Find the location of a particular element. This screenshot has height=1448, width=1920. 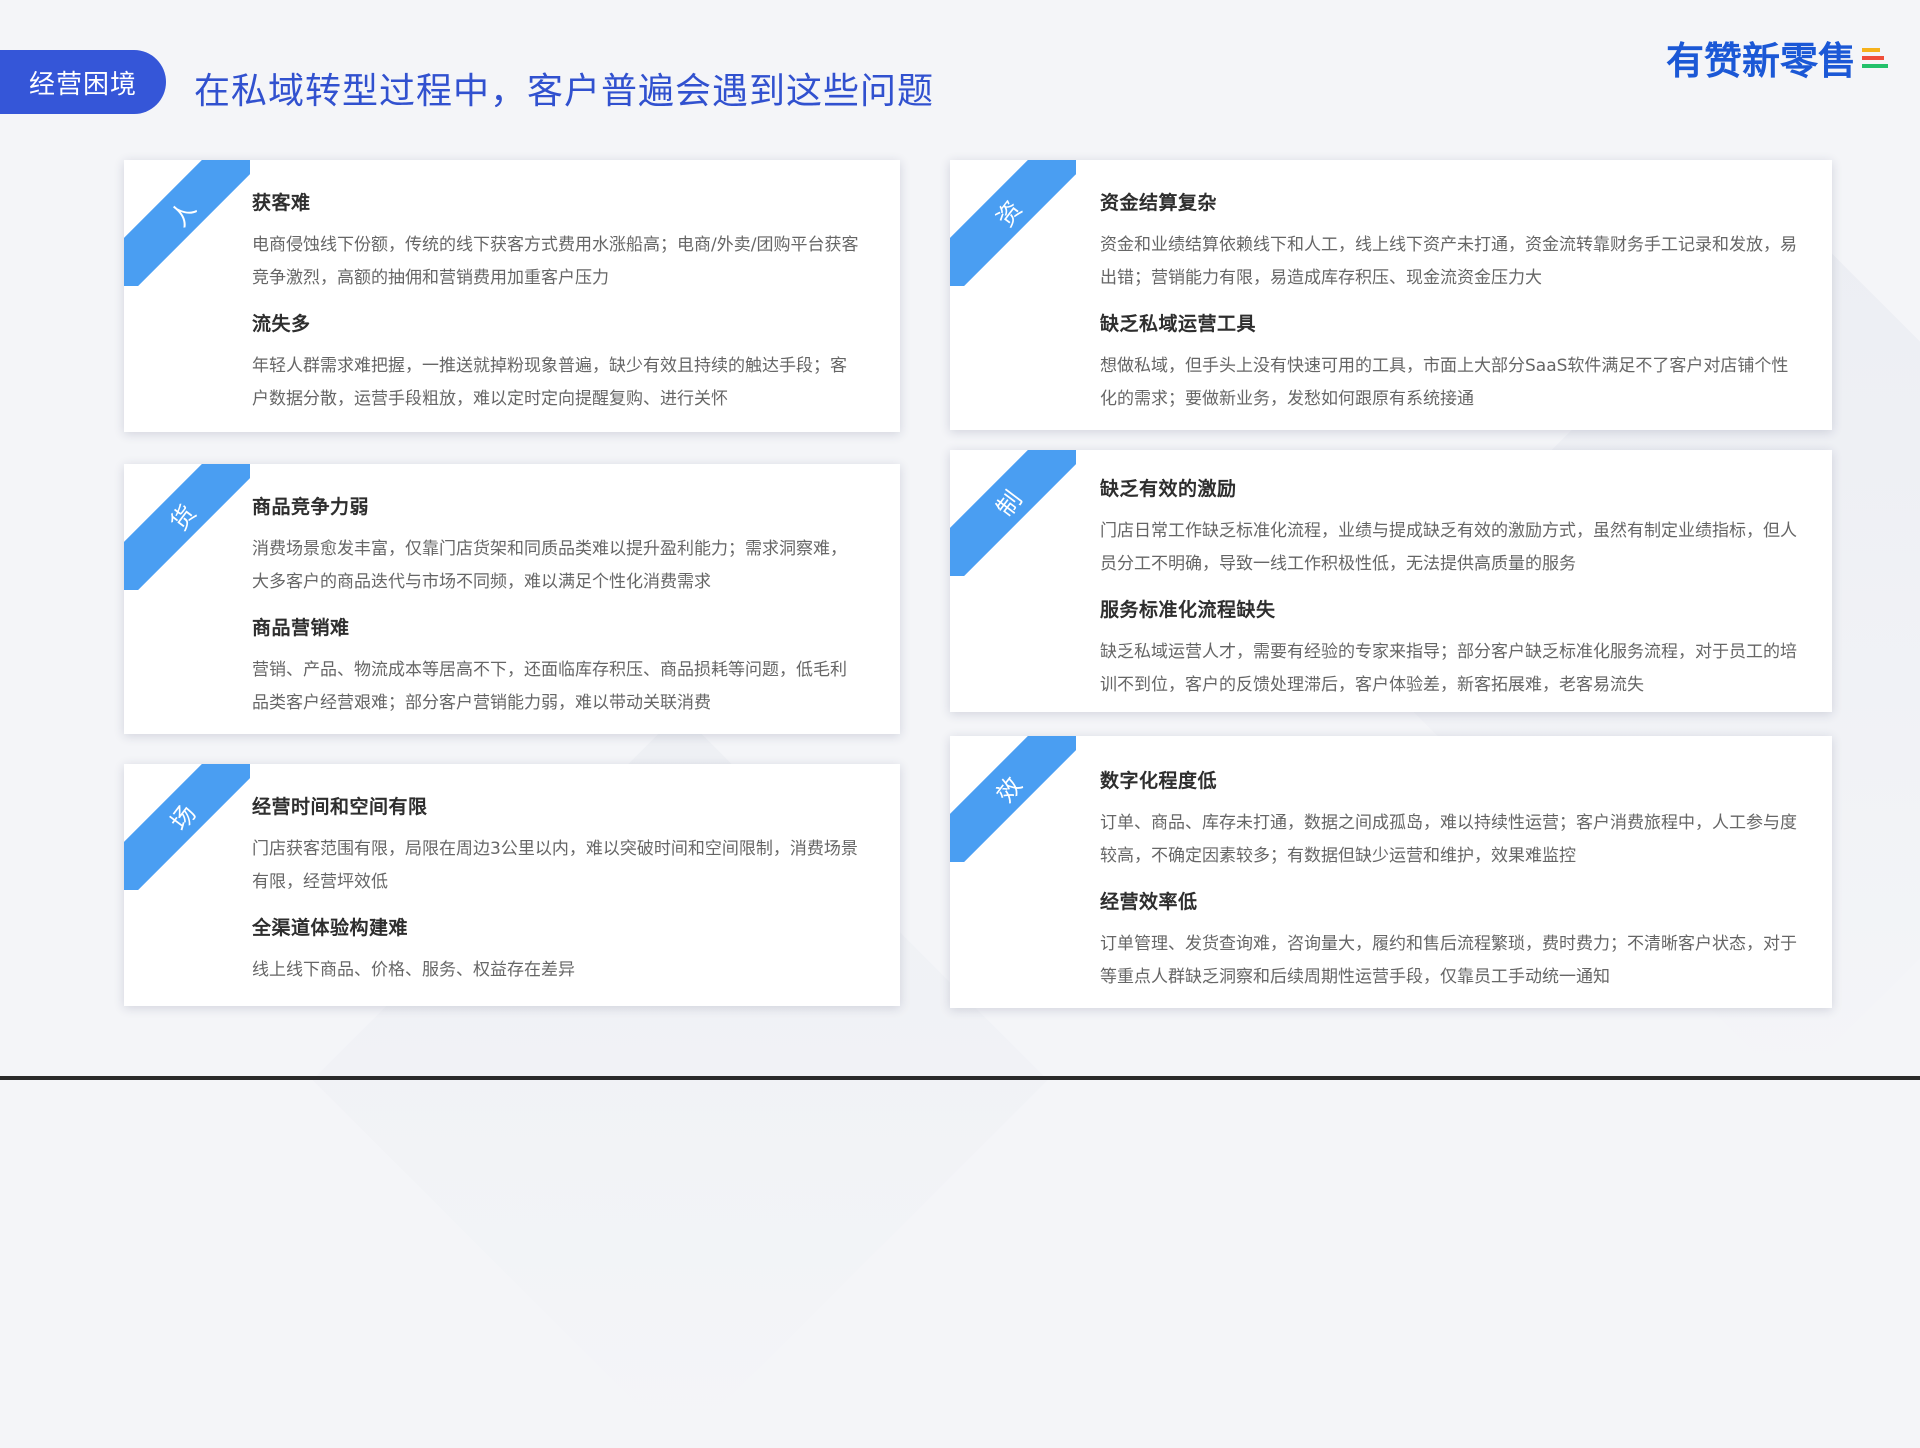

ribbon-label: 人 is located at coordinates (183, 213).